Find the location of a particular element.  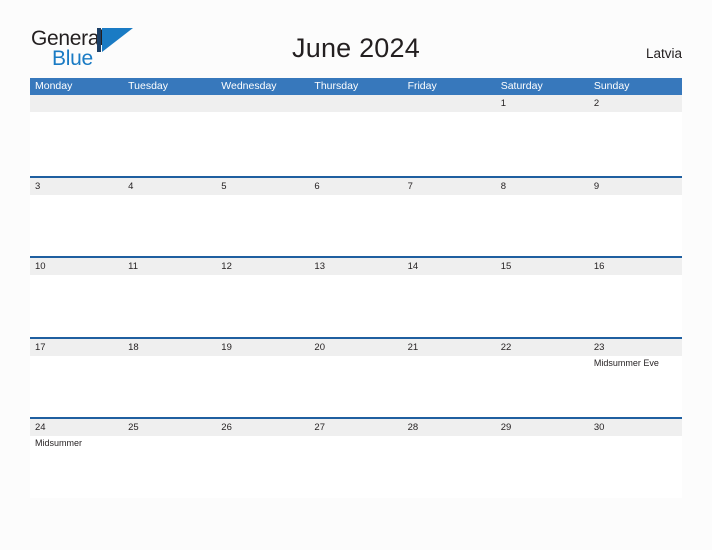

day-cell: 11 is located at coordinates (169, 297).